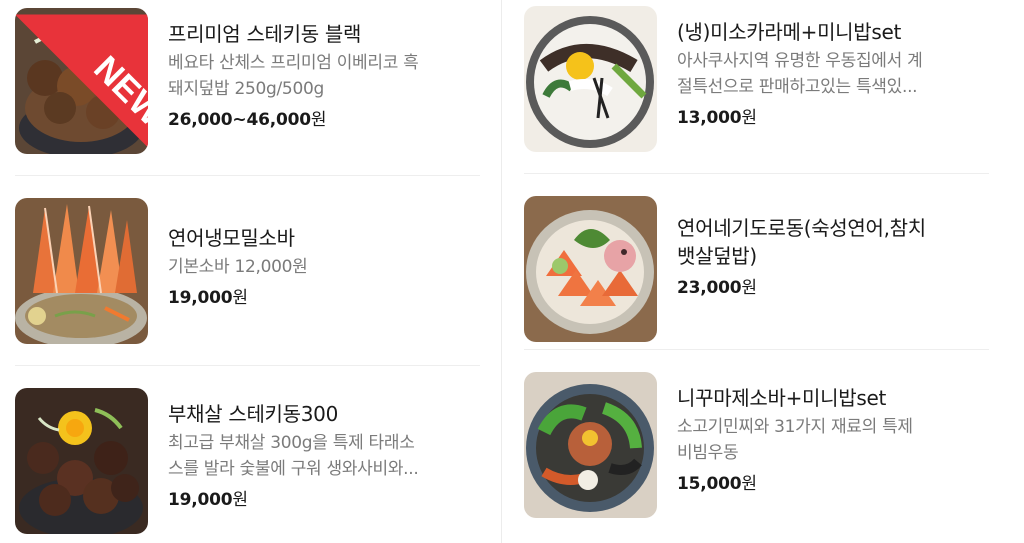  Describe the element at coordinates (800, 61) in the screenshot. I see `description-line: 아사쿠사지역 유명한 우동집에서 계` at that location.